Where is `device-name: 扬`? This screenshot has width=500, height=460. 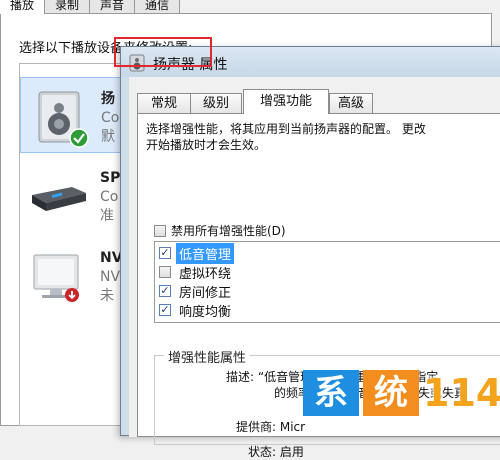
device-name: 扬 is located at coordinates (108, 99).